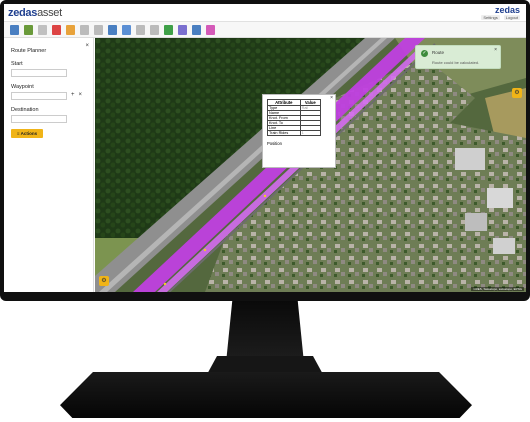  What do you see at coordinates (87, 46) in the screenshot?
I see `panel-close-icon: ×` at bounding box center [87, 46].